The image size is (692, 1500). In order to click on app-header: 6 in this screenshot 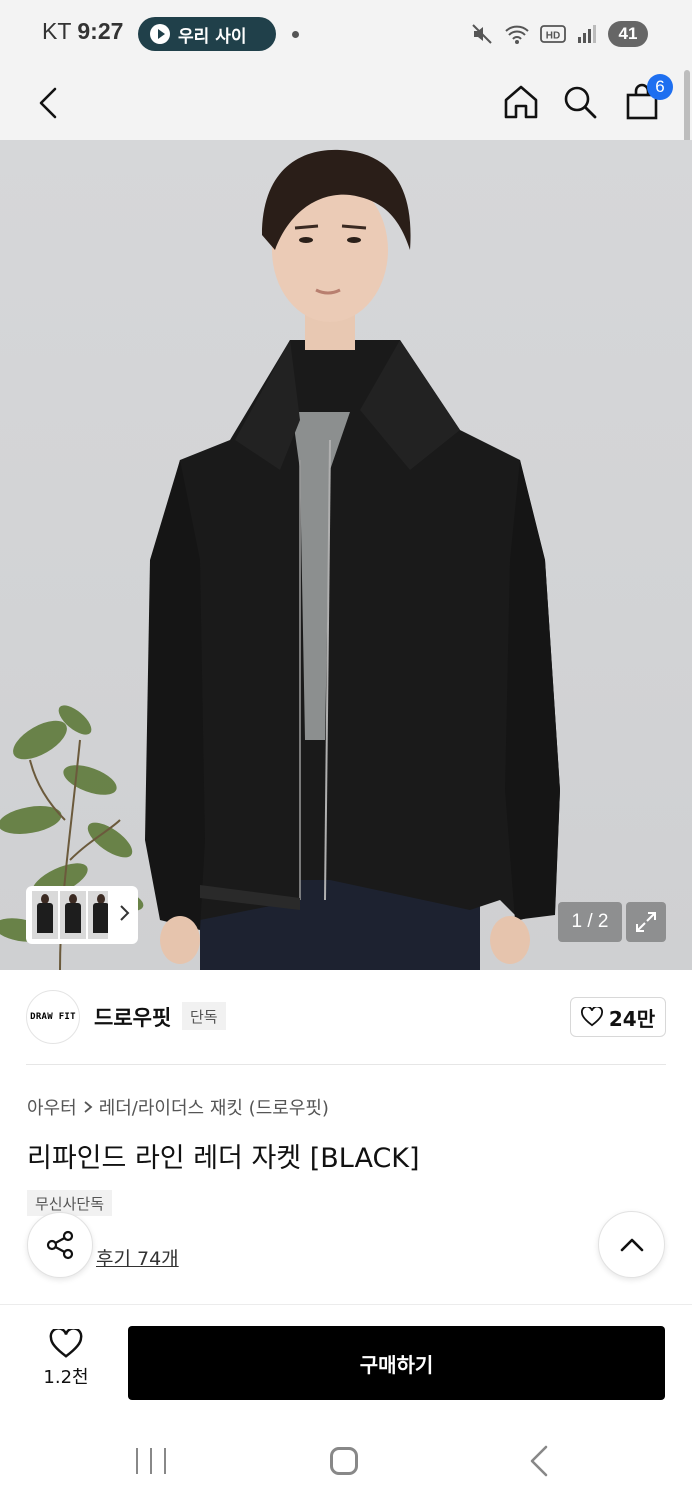, I will do `click(346, 104)`.